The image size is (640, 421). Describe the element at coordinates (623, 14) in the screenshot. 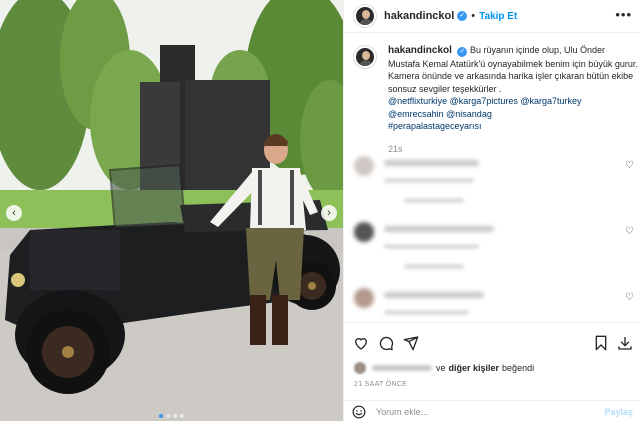

I see `more-icon: •••` at that location.